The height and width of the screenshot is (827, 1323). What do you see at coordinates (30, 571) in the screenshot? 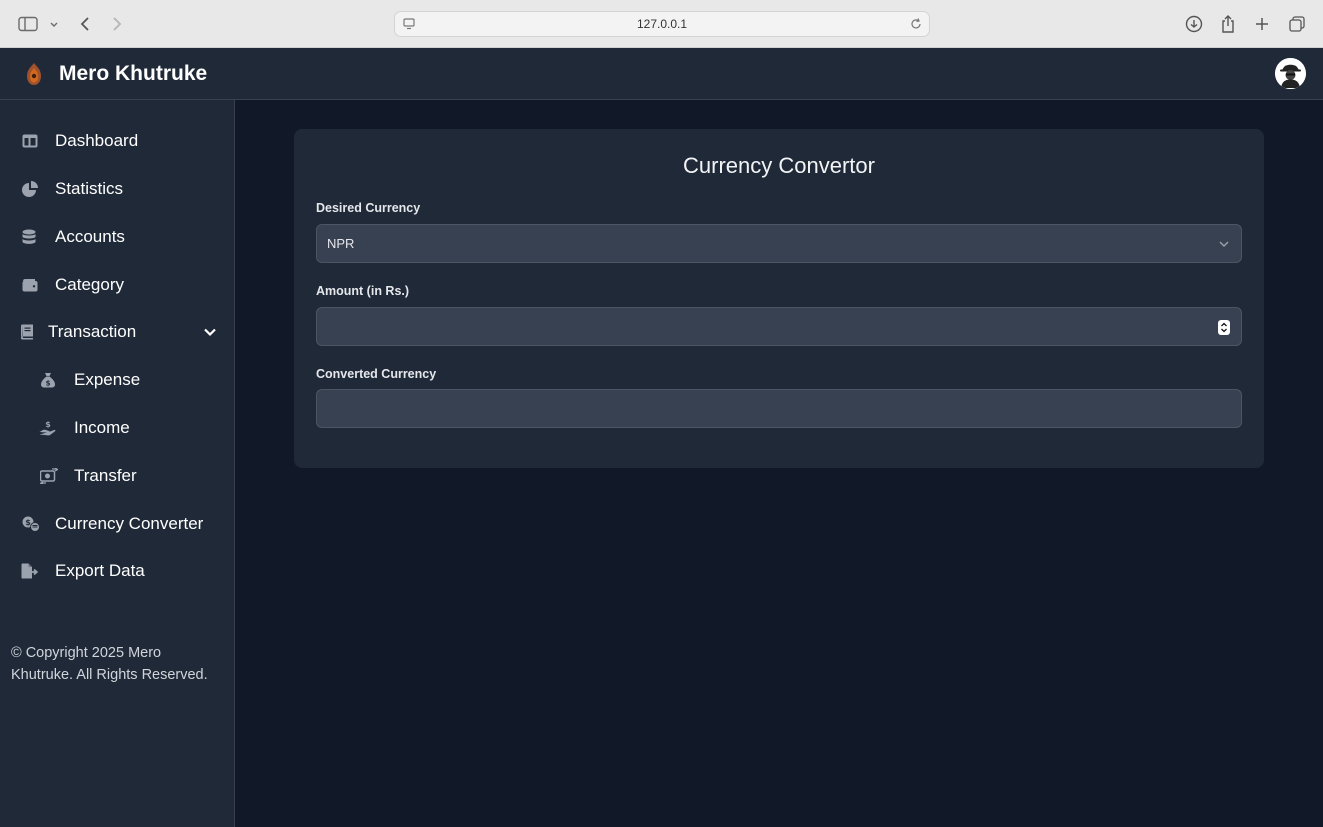
I see `file-export-icon` at bounding box center [30, 571].